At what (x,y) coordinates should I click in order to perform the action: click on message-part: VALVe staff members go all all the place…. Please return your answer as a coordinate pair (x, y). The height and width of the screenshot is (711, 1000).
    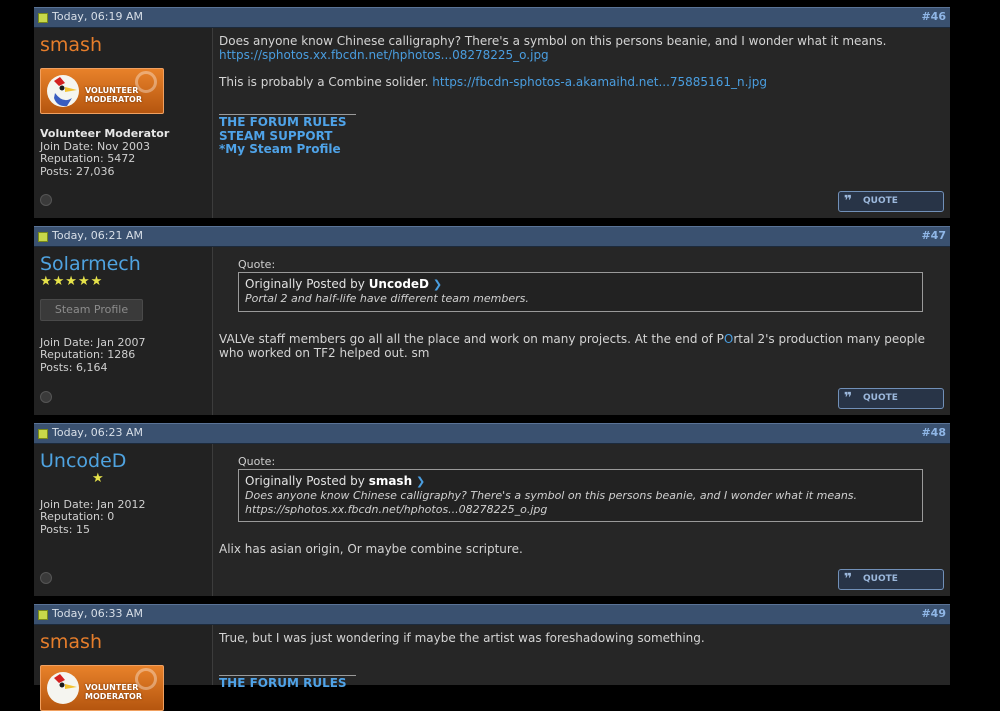
    Looking at the image, I should click on (471, 339).